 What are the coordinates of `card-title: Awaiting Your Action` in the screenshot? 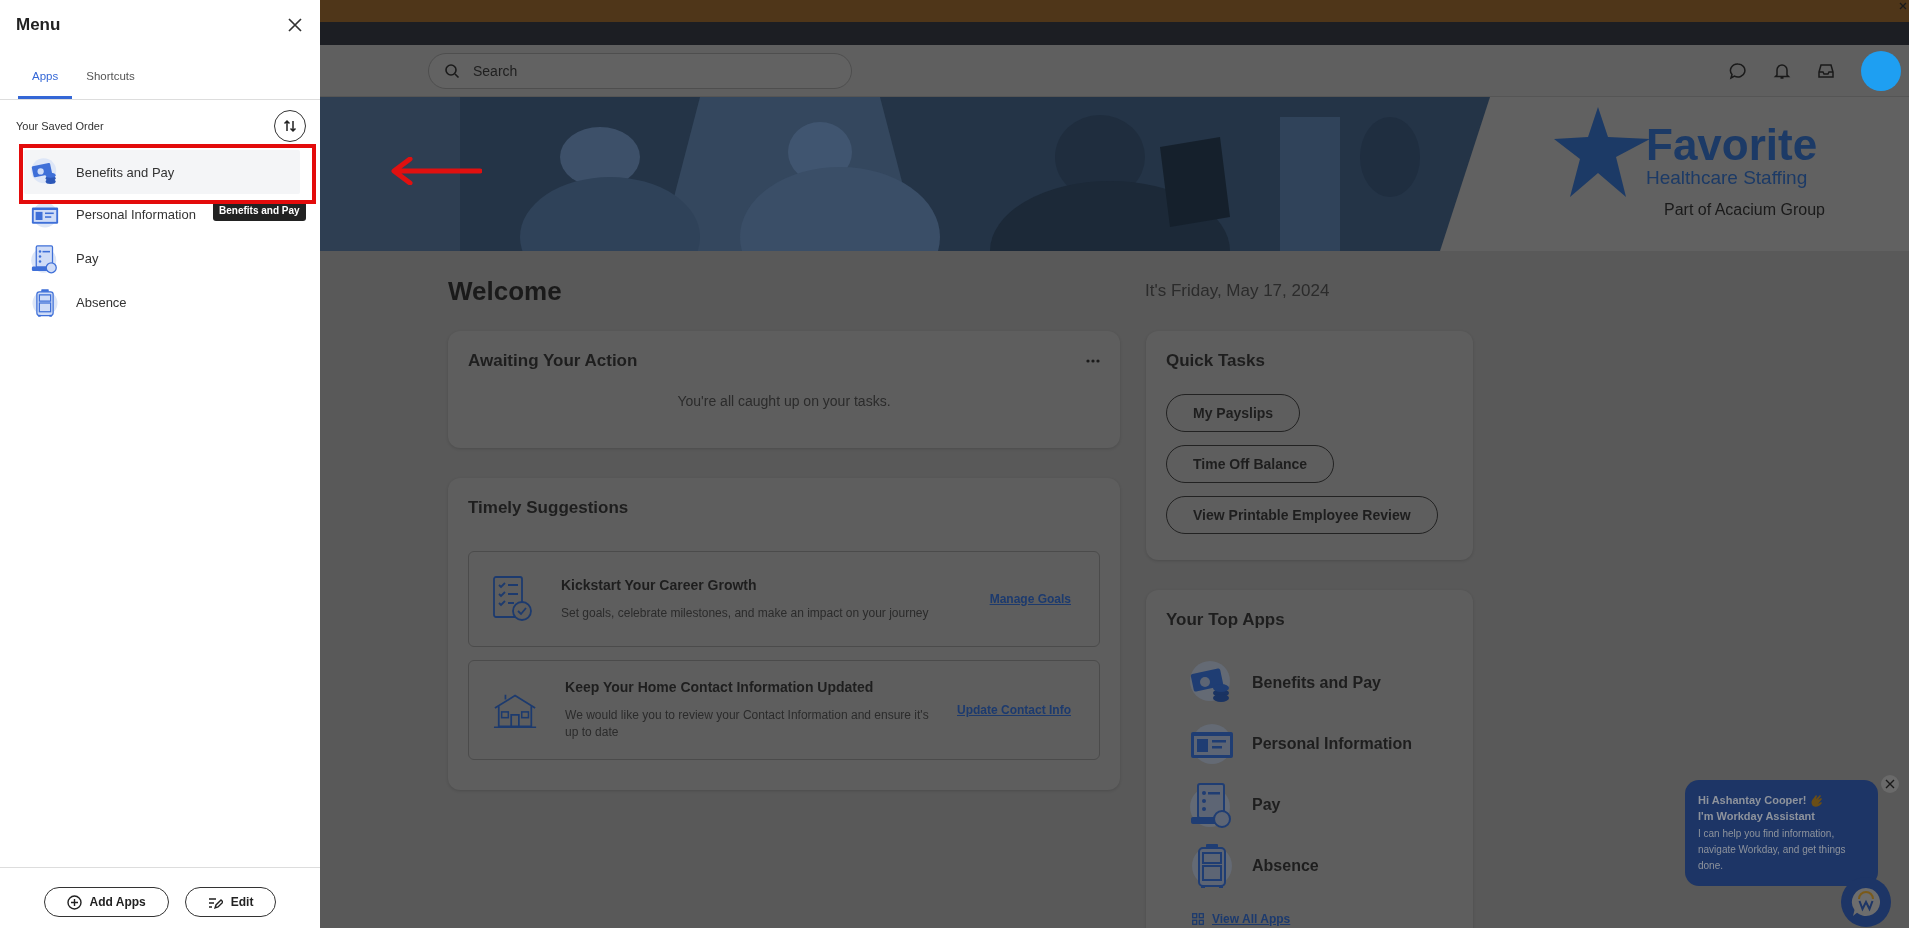 It's located at (553, 361).